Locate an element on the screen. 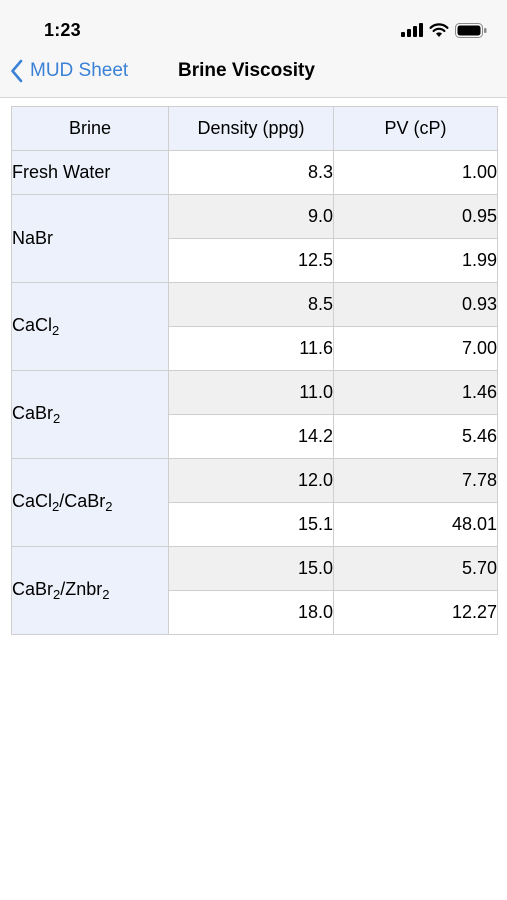  table-row: CaBr2 11.0 1.46 is located at coordinates (254, 414).